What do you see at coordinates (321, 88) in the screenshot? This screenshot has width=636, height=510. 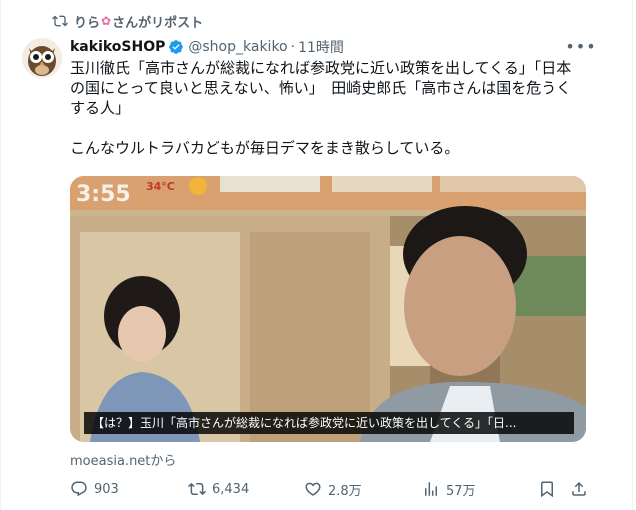 I see `tweet-text-line: の国にとって良いと思えない、怖い」 田崎史郎氏「高市さんは国を危うく` at bounding box center [321, 88].